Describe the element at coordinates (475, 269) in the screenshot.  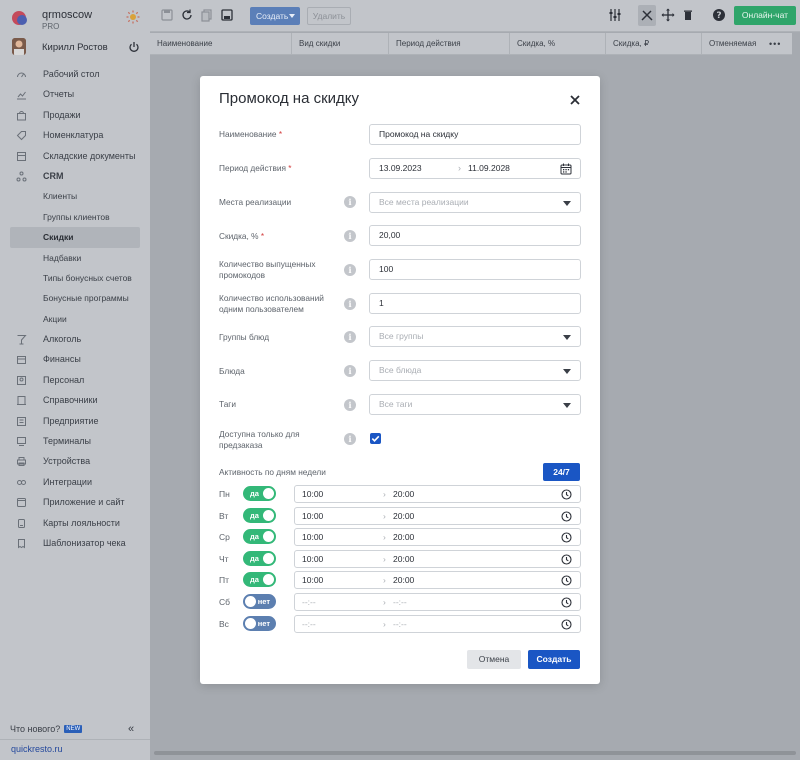
I see `issued-count-input: 100` at that location.